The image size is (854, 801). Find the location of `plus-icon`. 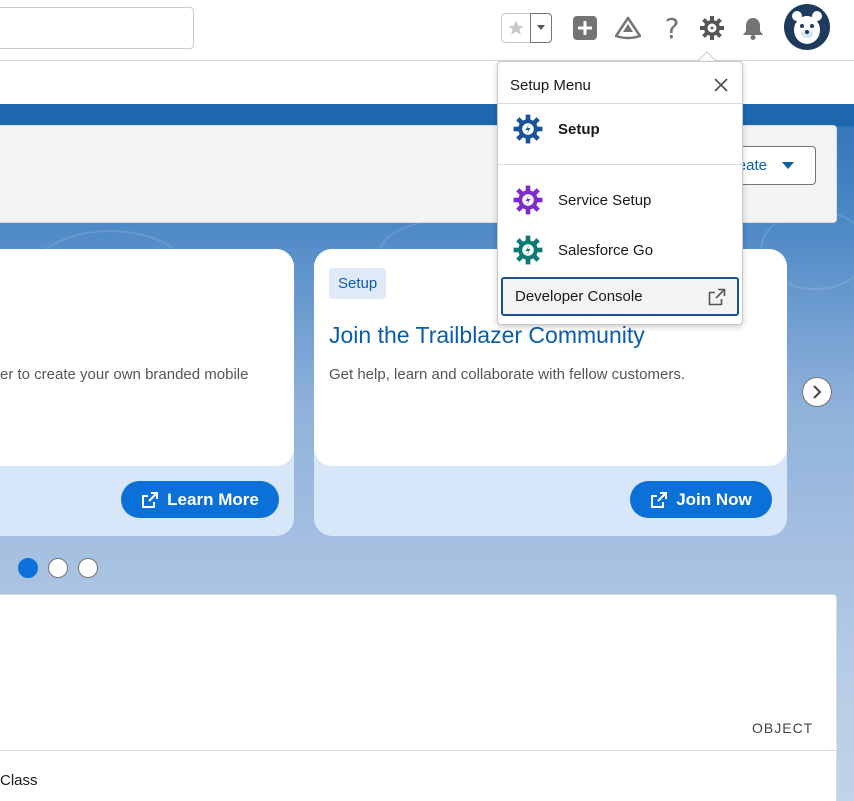

plus-icon is located at coordinates (585, 28).